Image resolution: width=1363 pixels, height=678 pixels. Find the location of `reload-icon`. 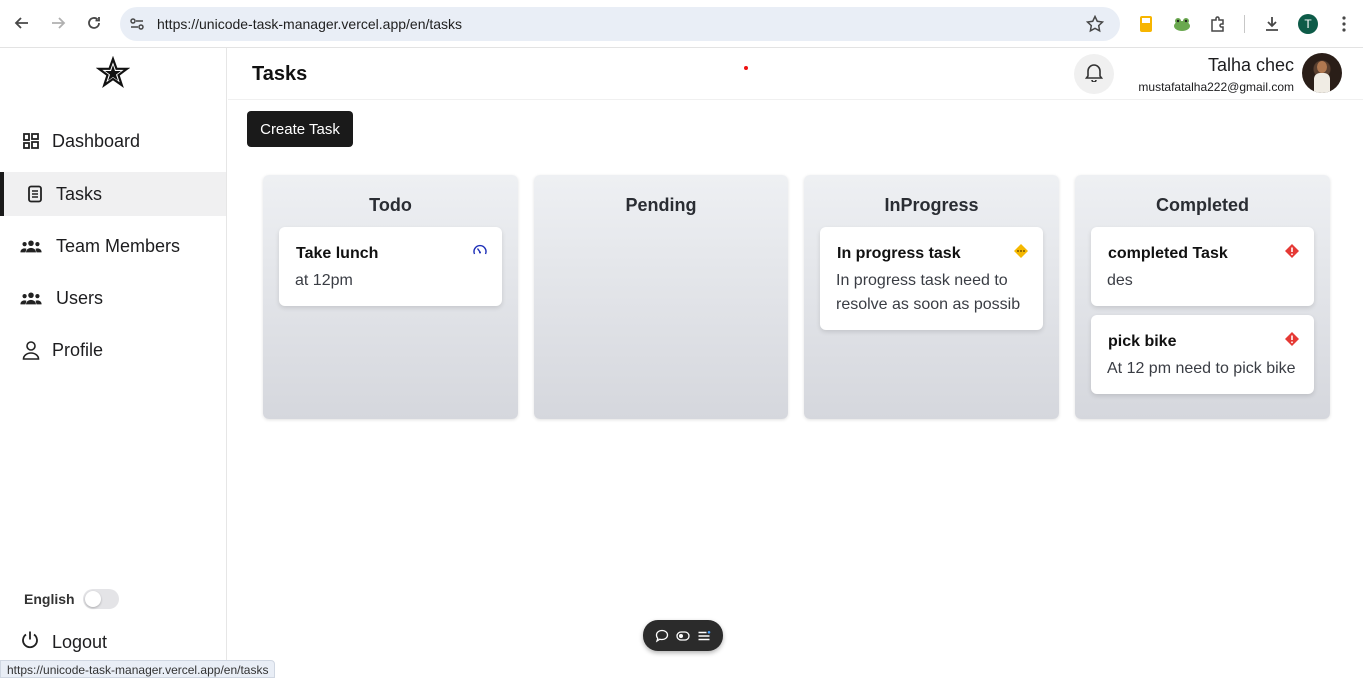

reload-icon is located at coordinates (94, 23).